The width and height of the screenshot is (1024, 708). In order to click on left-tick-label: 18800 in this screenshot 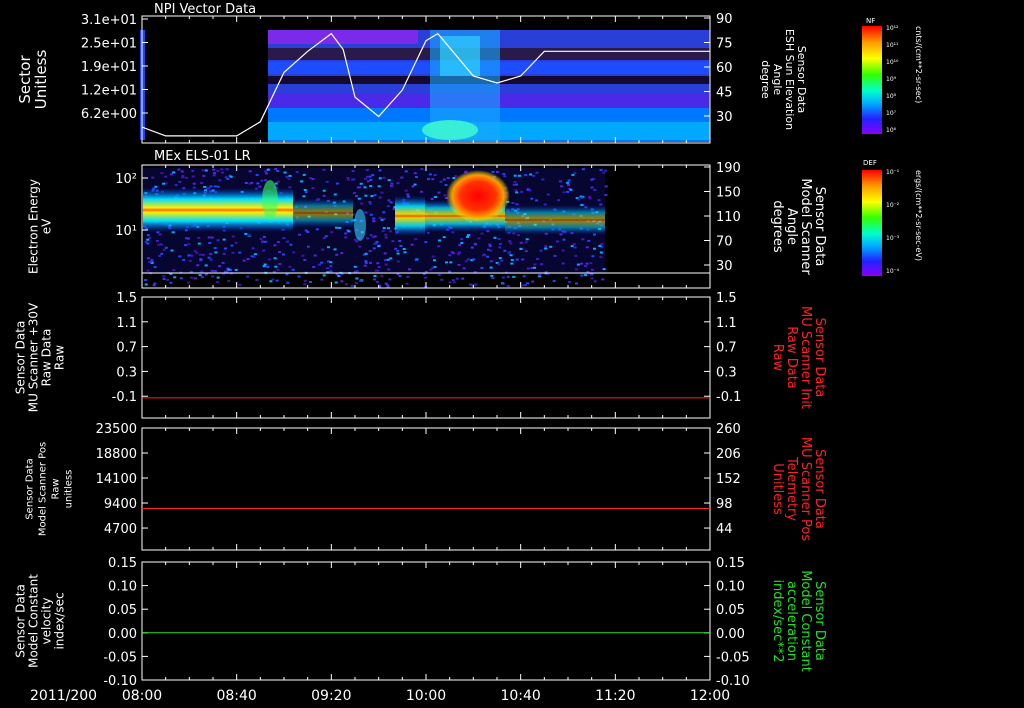, I will do `click(116, 454)`.